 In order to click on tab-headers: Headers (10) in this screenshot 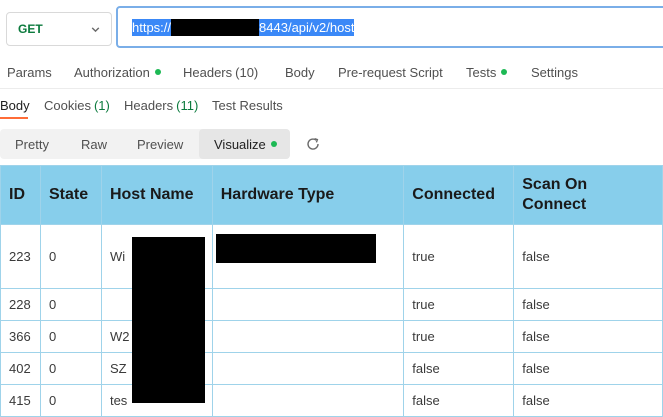, I will do `click(220, 72)`.